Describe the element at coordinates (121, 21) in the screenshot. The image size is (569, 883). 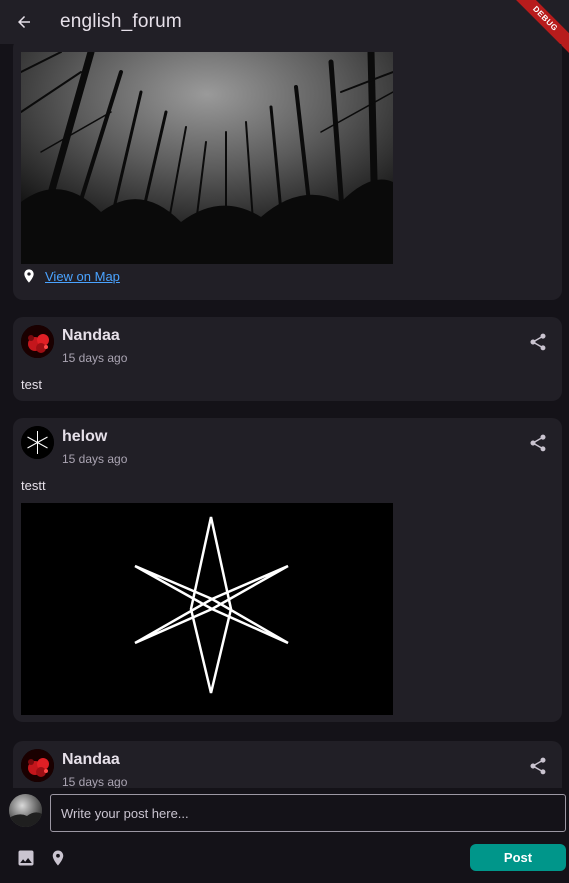
I see `page-title: english_forum` at that location.